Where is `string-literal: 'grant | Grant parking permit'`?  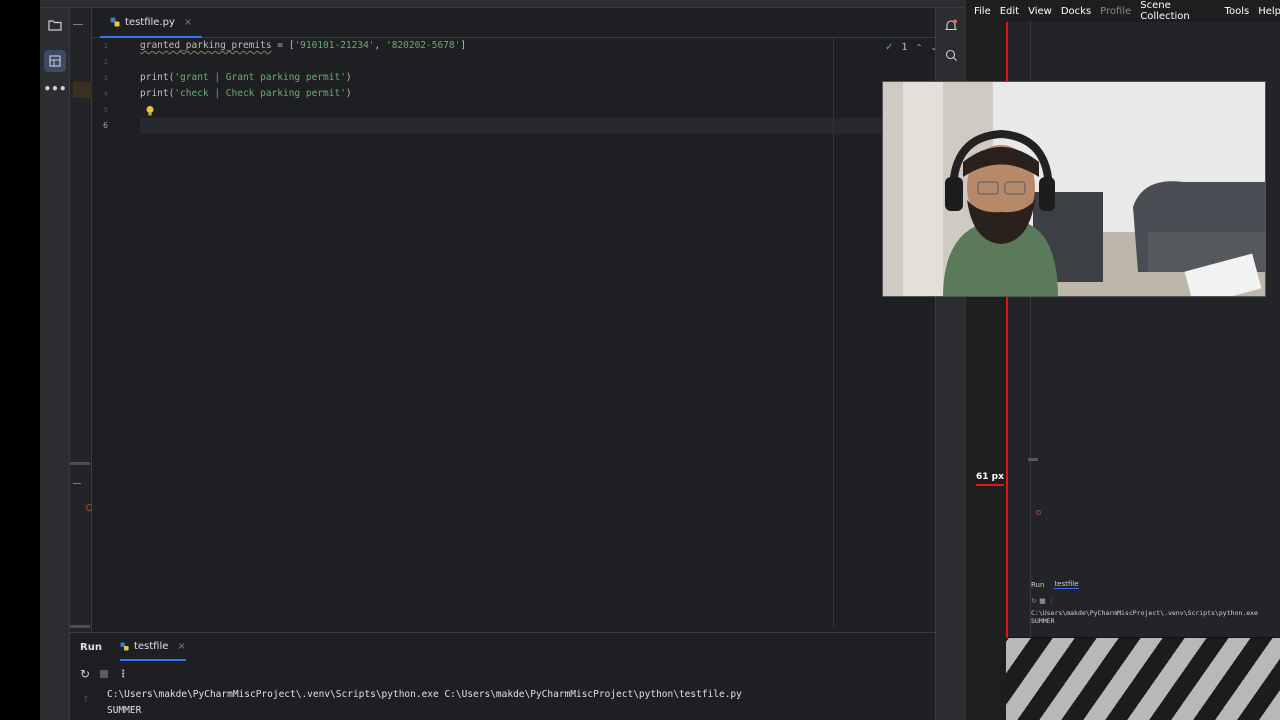 string-literal: 'grant | Grant parking permit' is located at coordinates (260, 77).